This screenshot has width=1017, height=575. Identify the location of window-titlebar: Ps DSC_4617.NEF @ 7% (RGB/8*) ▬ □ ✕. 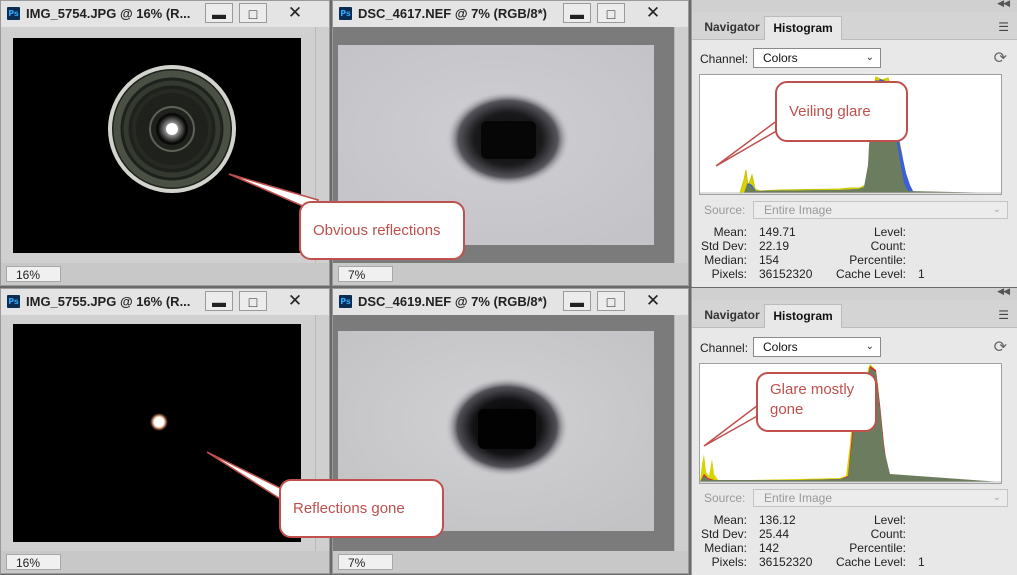
(510, 14).